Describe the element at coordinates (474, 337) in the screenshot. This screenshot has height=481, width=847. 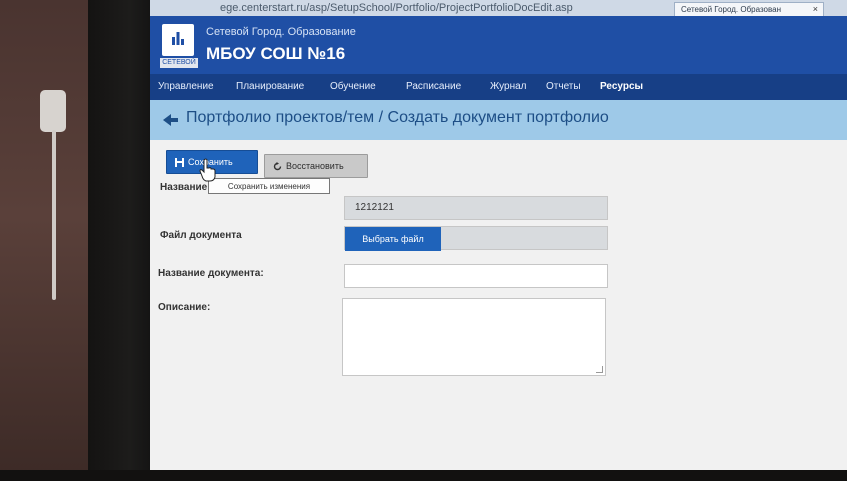
I see `description-textarea` at that location.